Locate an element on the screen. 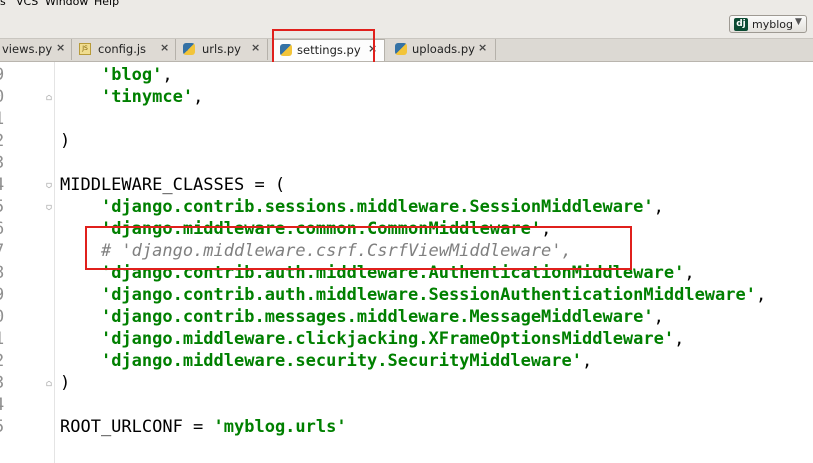 The width and height of the screenshot is (813, 463). tab-views-py: views.py × is located at coordinates (36, 49).